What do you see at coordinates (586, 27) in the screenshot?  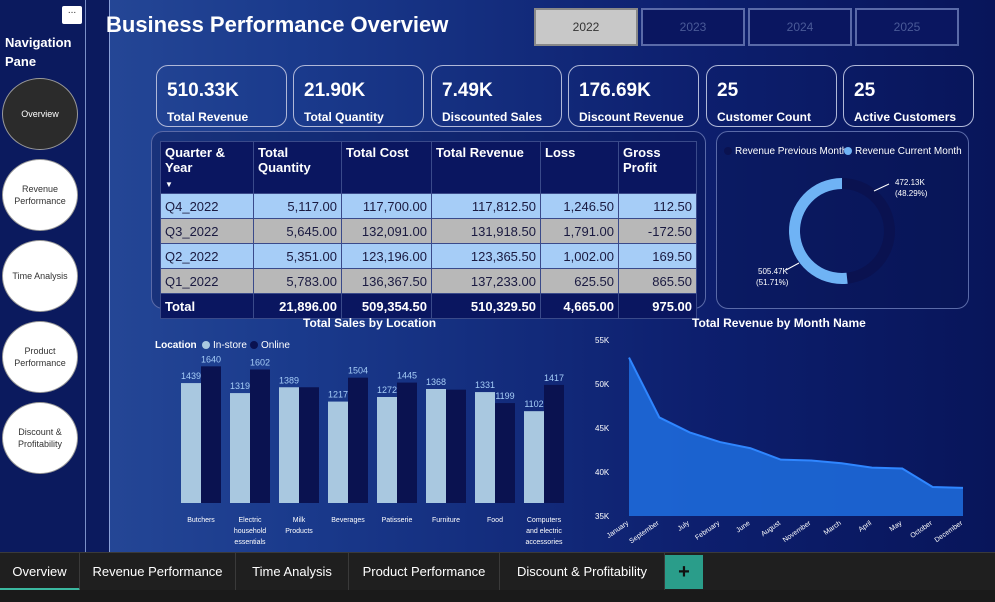 I see `year-button-2022: 2022` at bounding box center [586, 27].